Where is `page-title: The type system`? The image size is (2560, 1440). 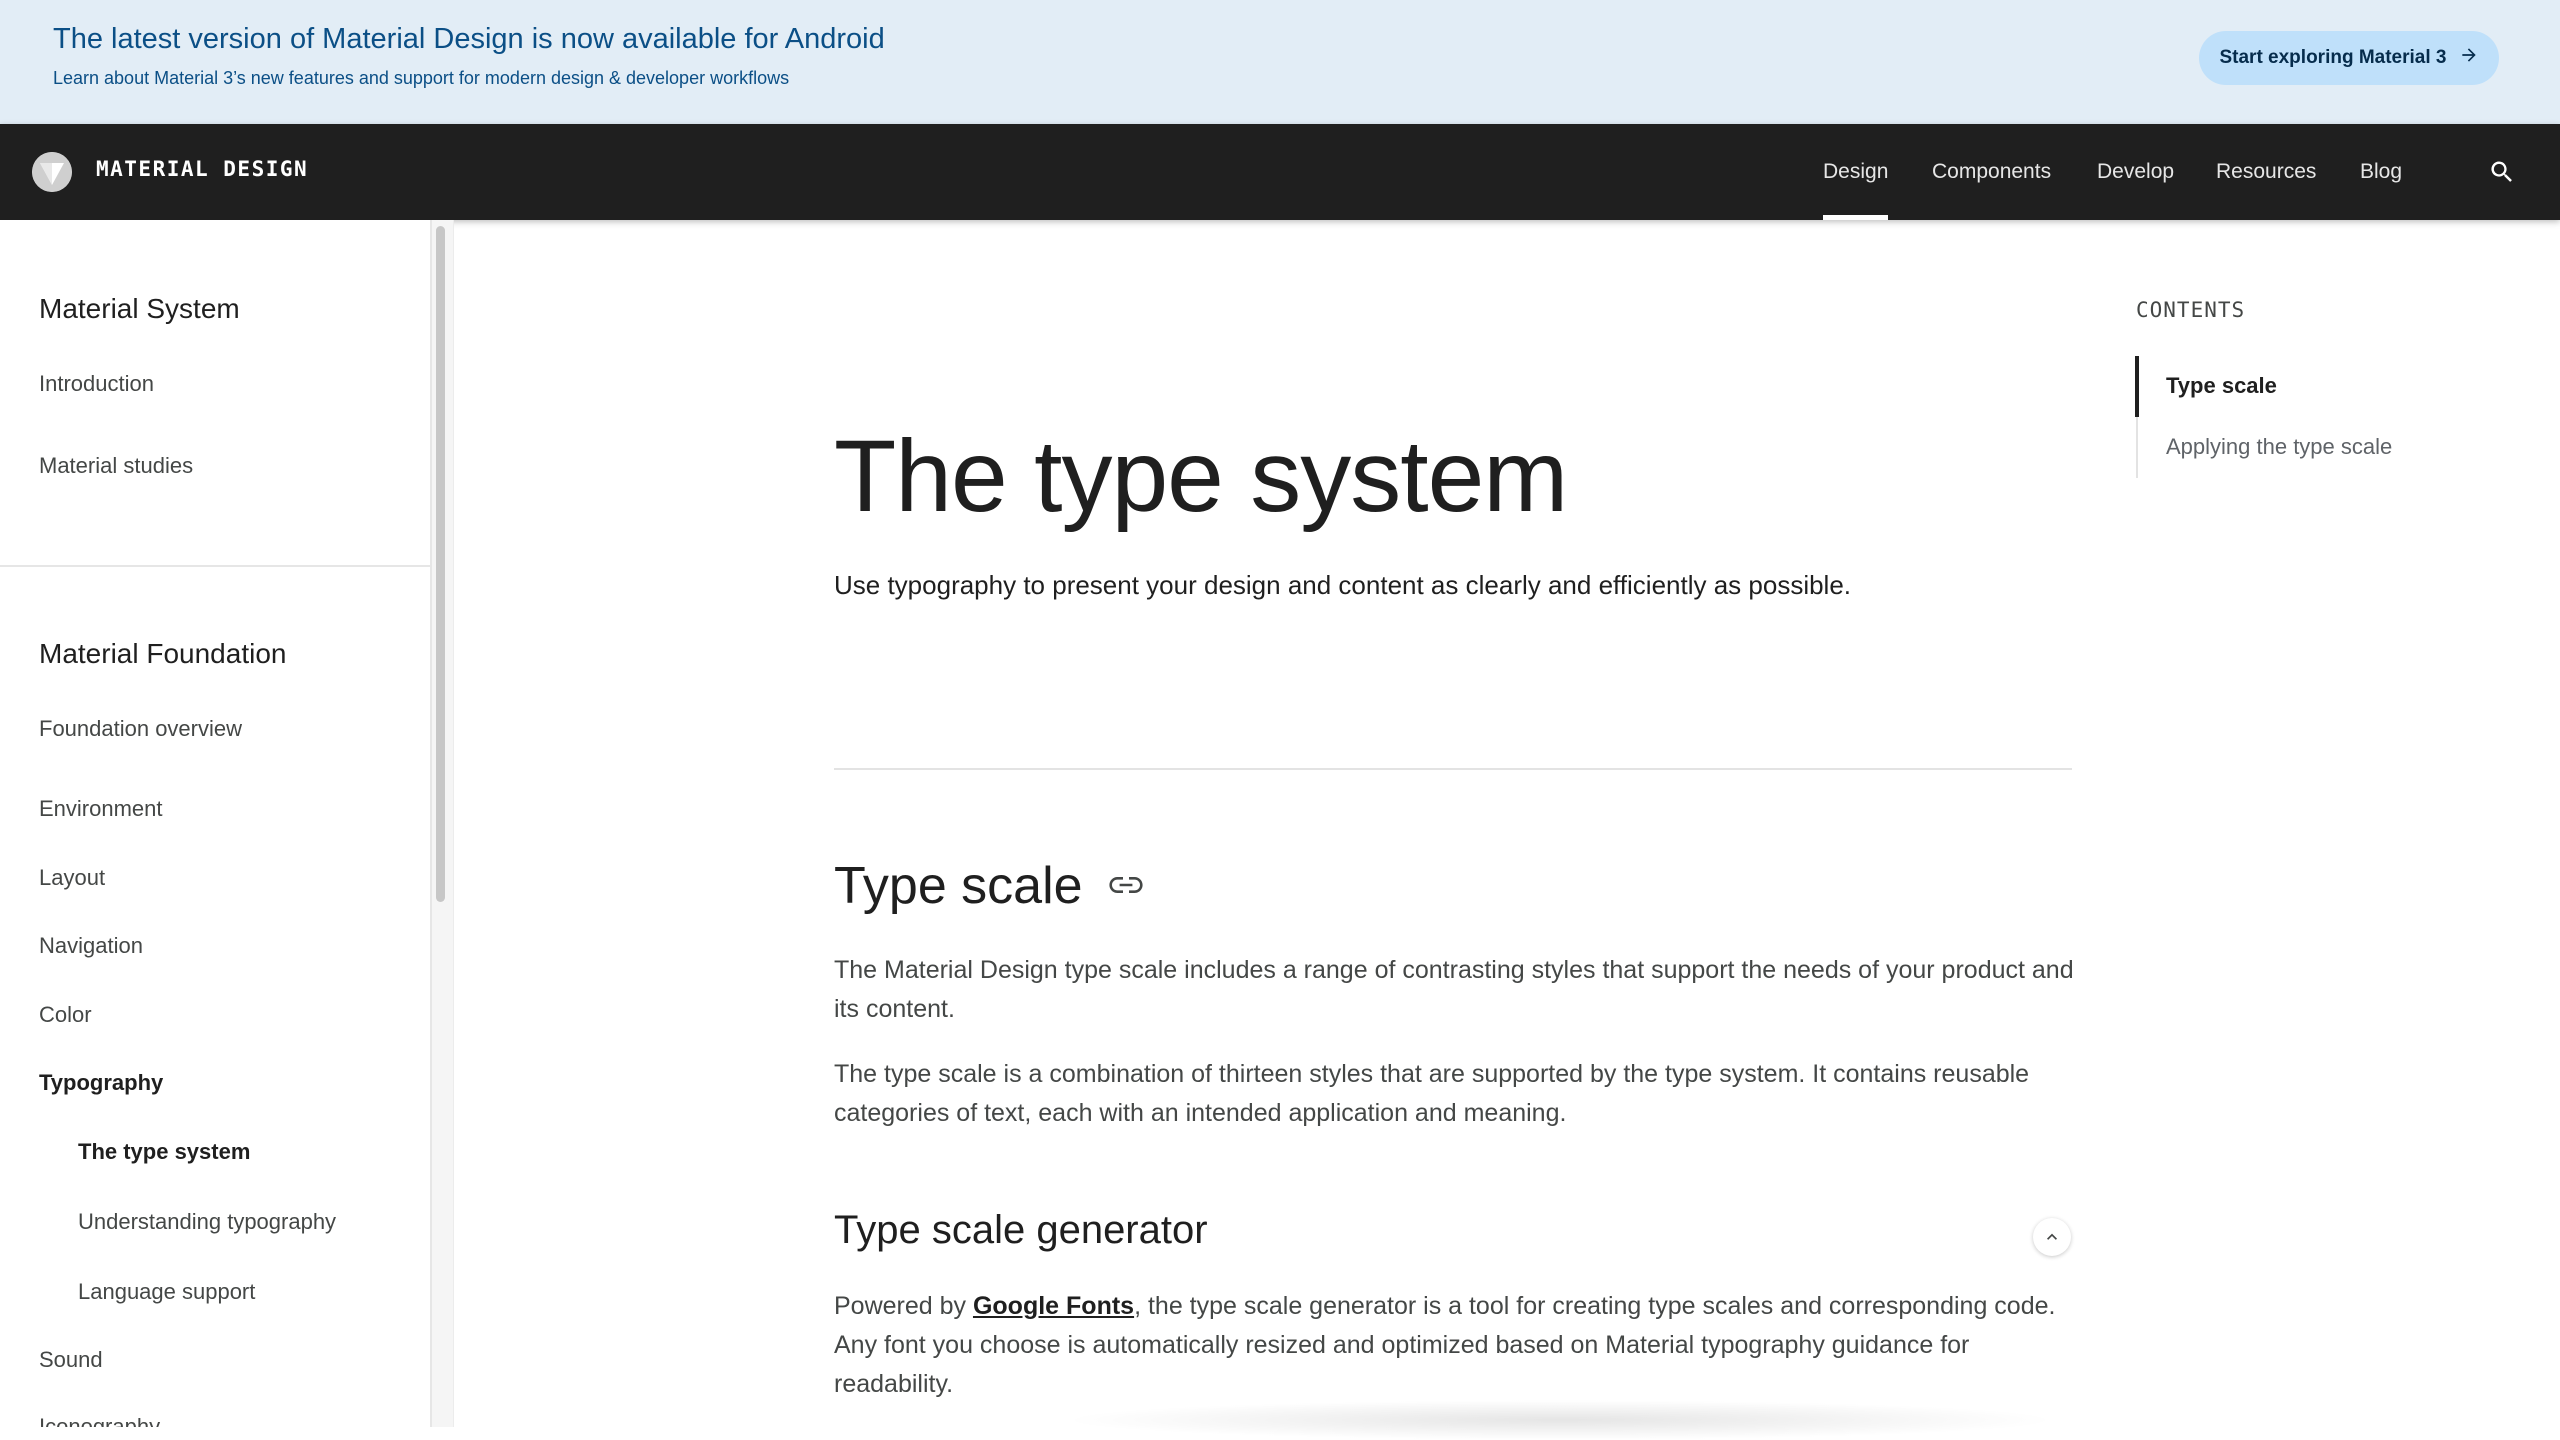
page-title: The type system is located at coordinates (1201, 476).